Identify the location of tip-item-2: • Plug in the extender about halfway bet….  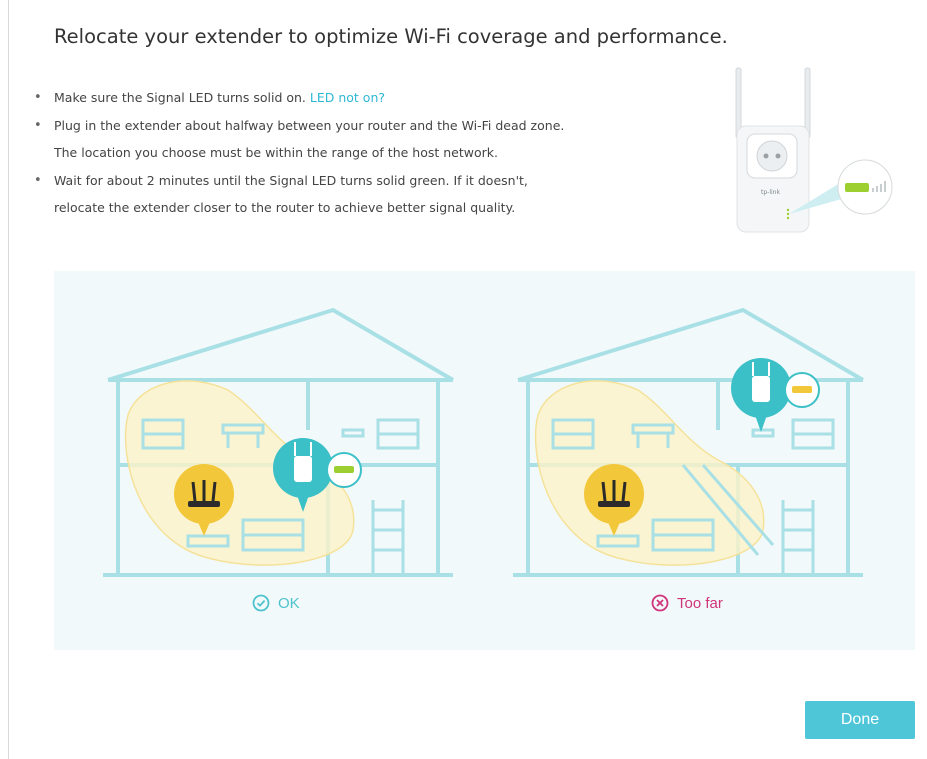
(364, 140).